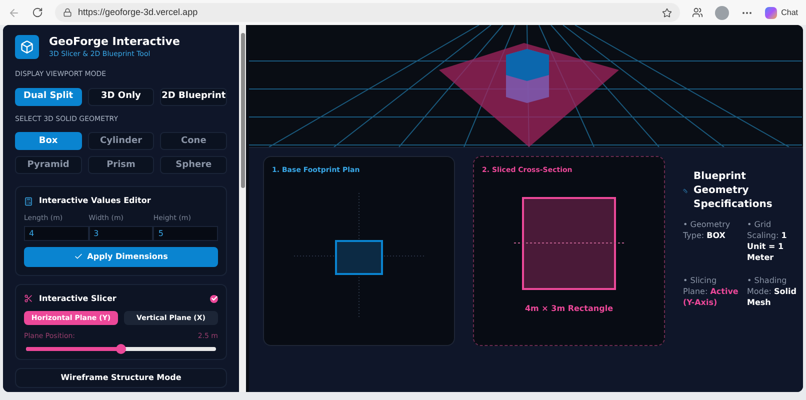 This screenshot has width=806, height=400. I want to click on option-button: 3D Only, so click(121, 97).